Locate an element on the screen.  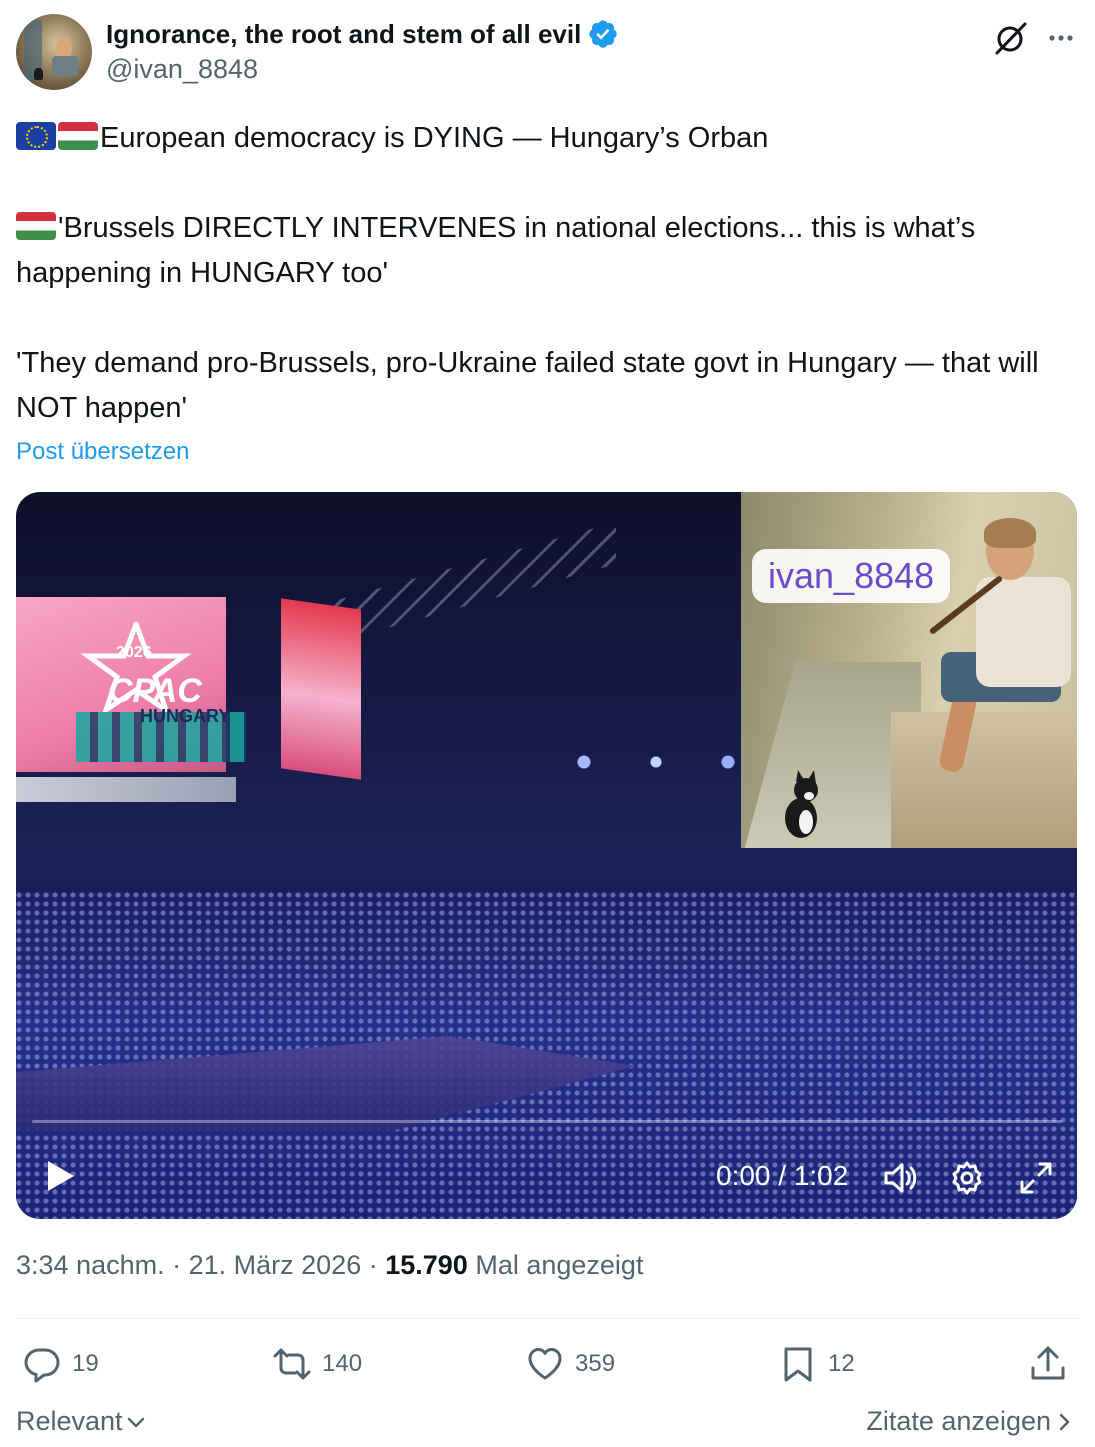
author-avatar is located at coordinates (54, 52).